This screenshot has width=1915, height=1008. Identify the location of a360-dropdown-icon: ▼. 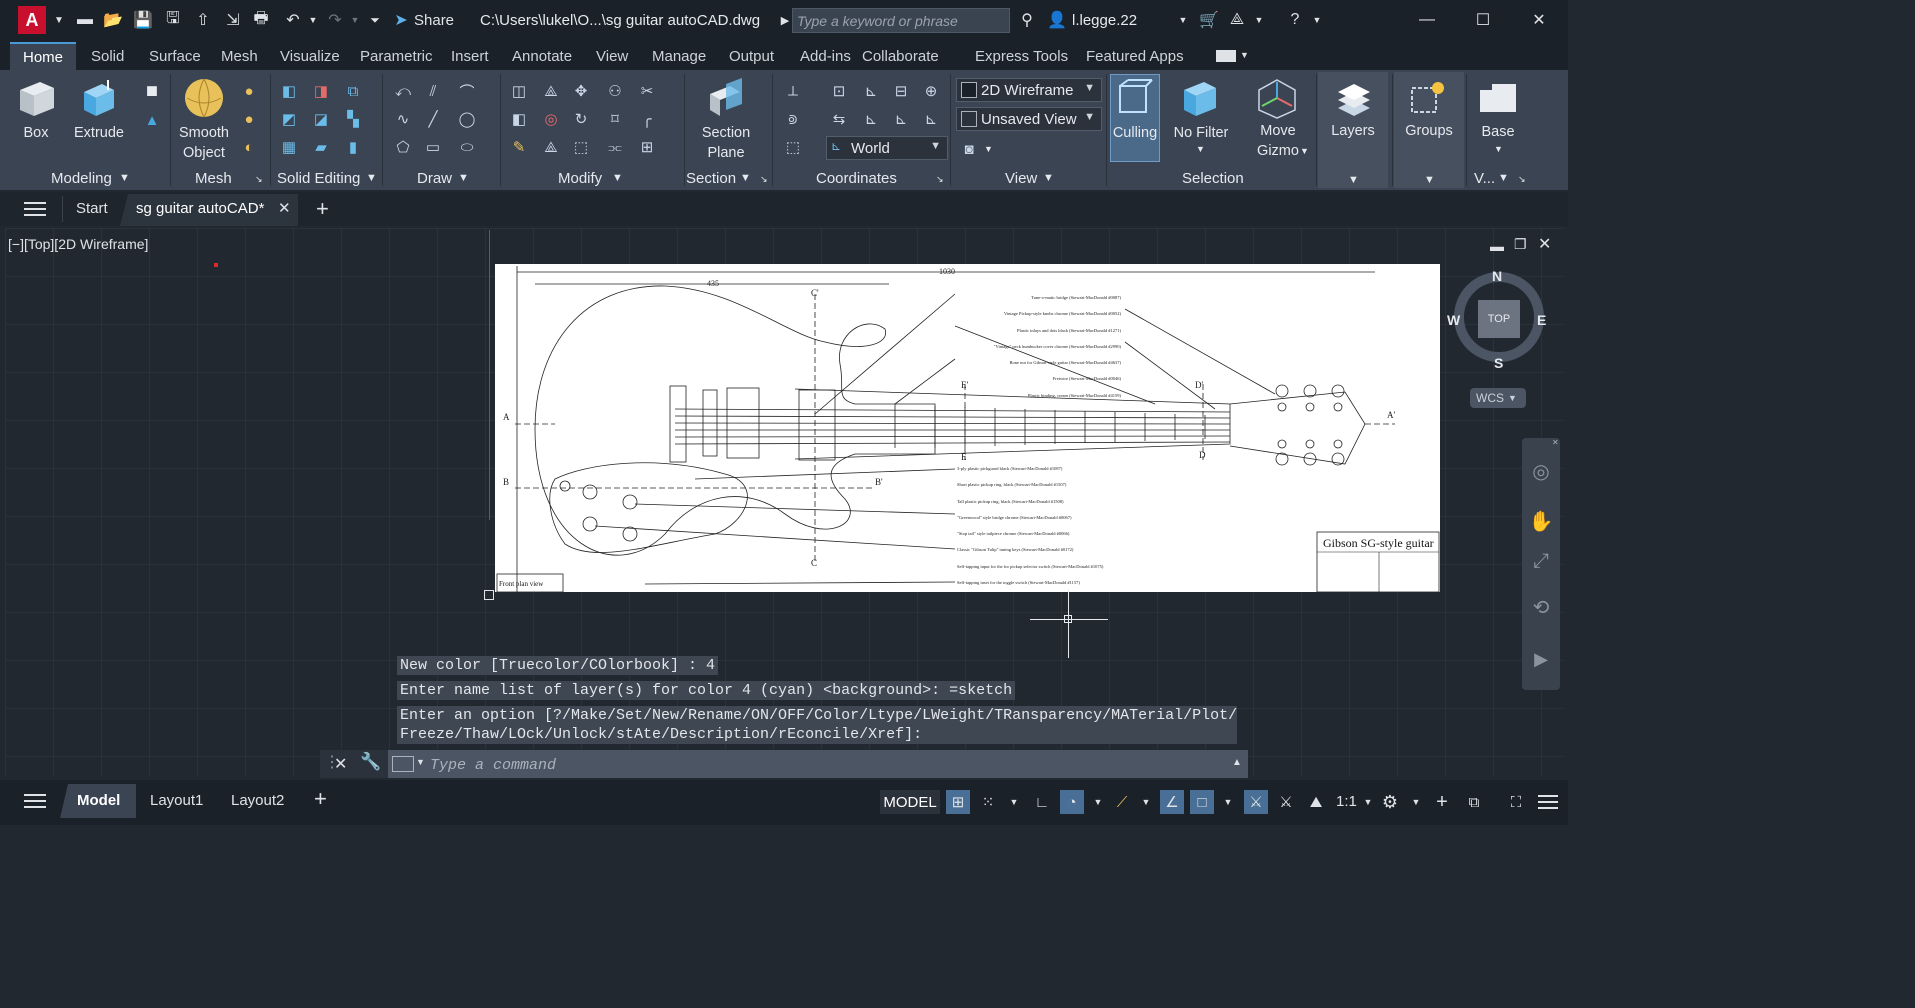
(1259, 20).